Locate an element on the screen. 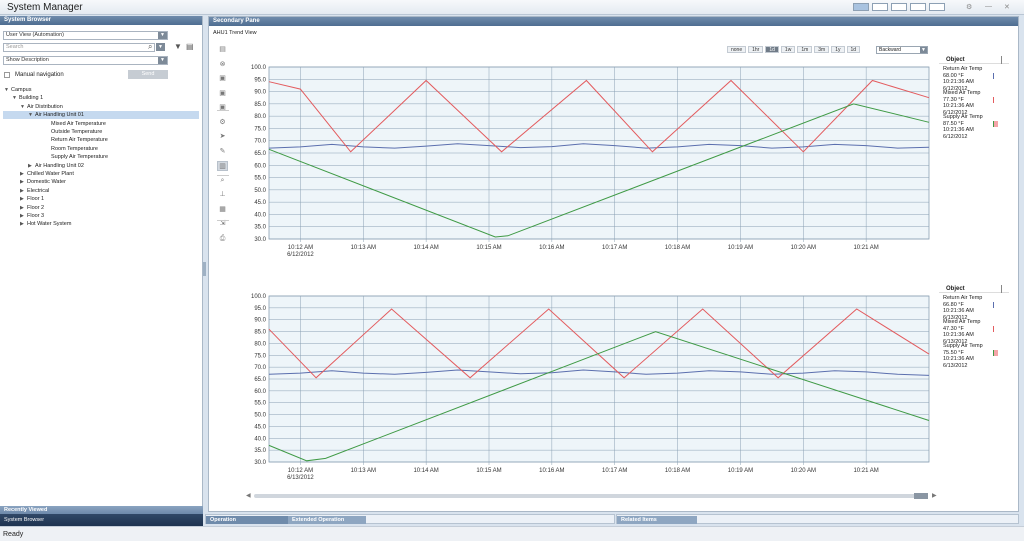 The width and height of the screenshot is (1024, 541). layout-single-pane-icon is located at coordinates (880, 7).